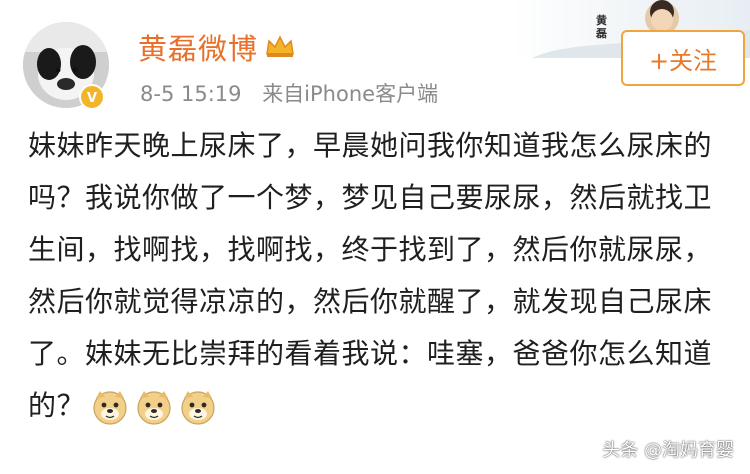  I want to click on cover-stamp: 黄 磊, so click(601, 27).